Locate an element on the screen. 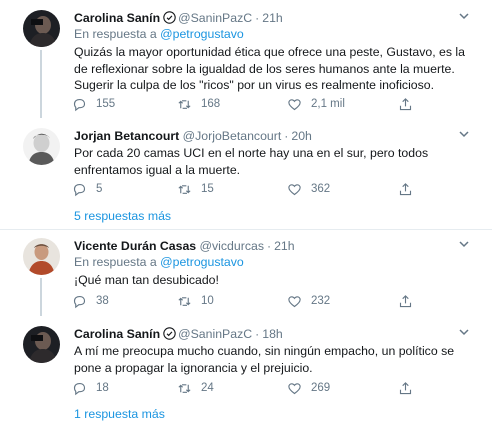  reply-count: 38 is located at coordinates (102, 301).